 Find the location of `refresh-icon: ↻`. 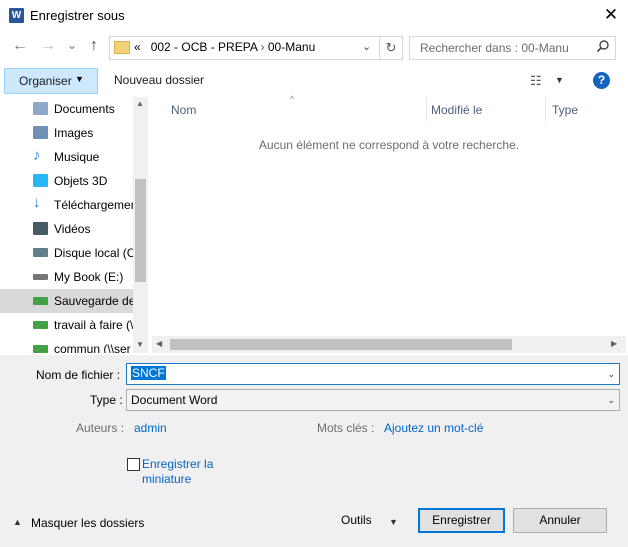

refresh-icon: ↻ is located at coordinates (391, 48).